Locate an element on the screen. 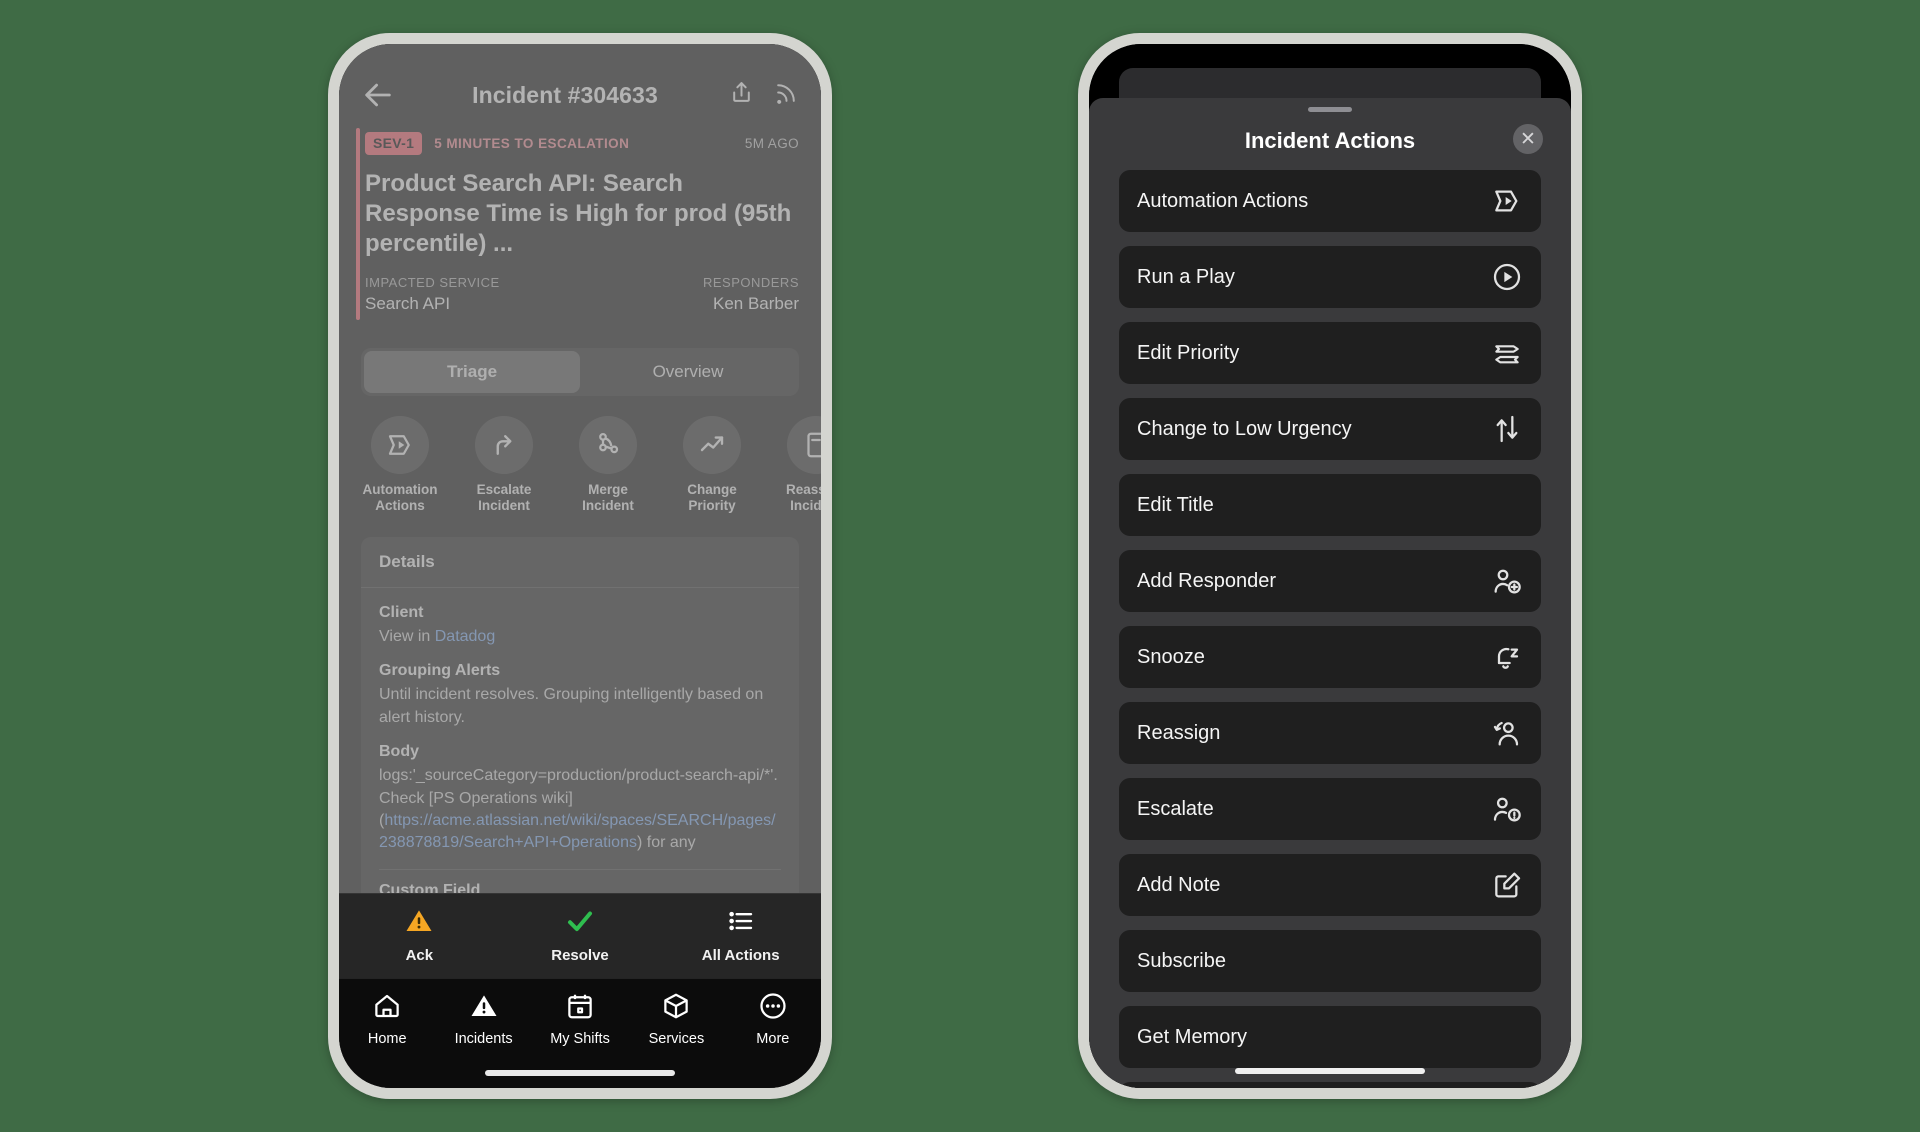  sheet-item-automation-actions: Automation Actions is located at coordinates (1330, 201).